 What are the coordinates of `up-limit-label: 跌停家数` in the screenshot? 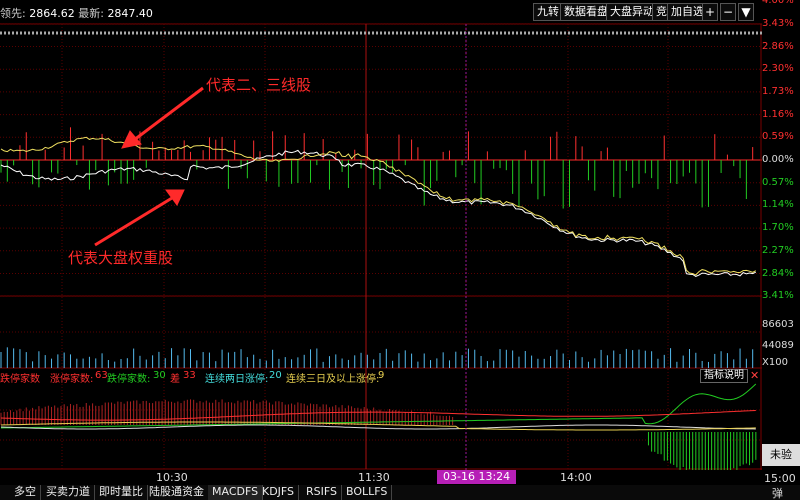 It's located at (20, 379).